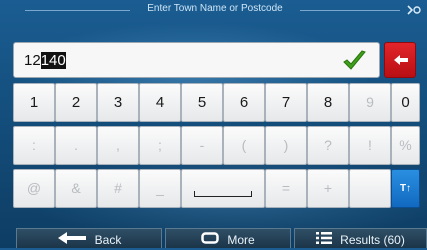  What do you see at coordinates (76, 188) in the screenshot?
I see `key-ampersand: &` at bounding box center [76, 188].